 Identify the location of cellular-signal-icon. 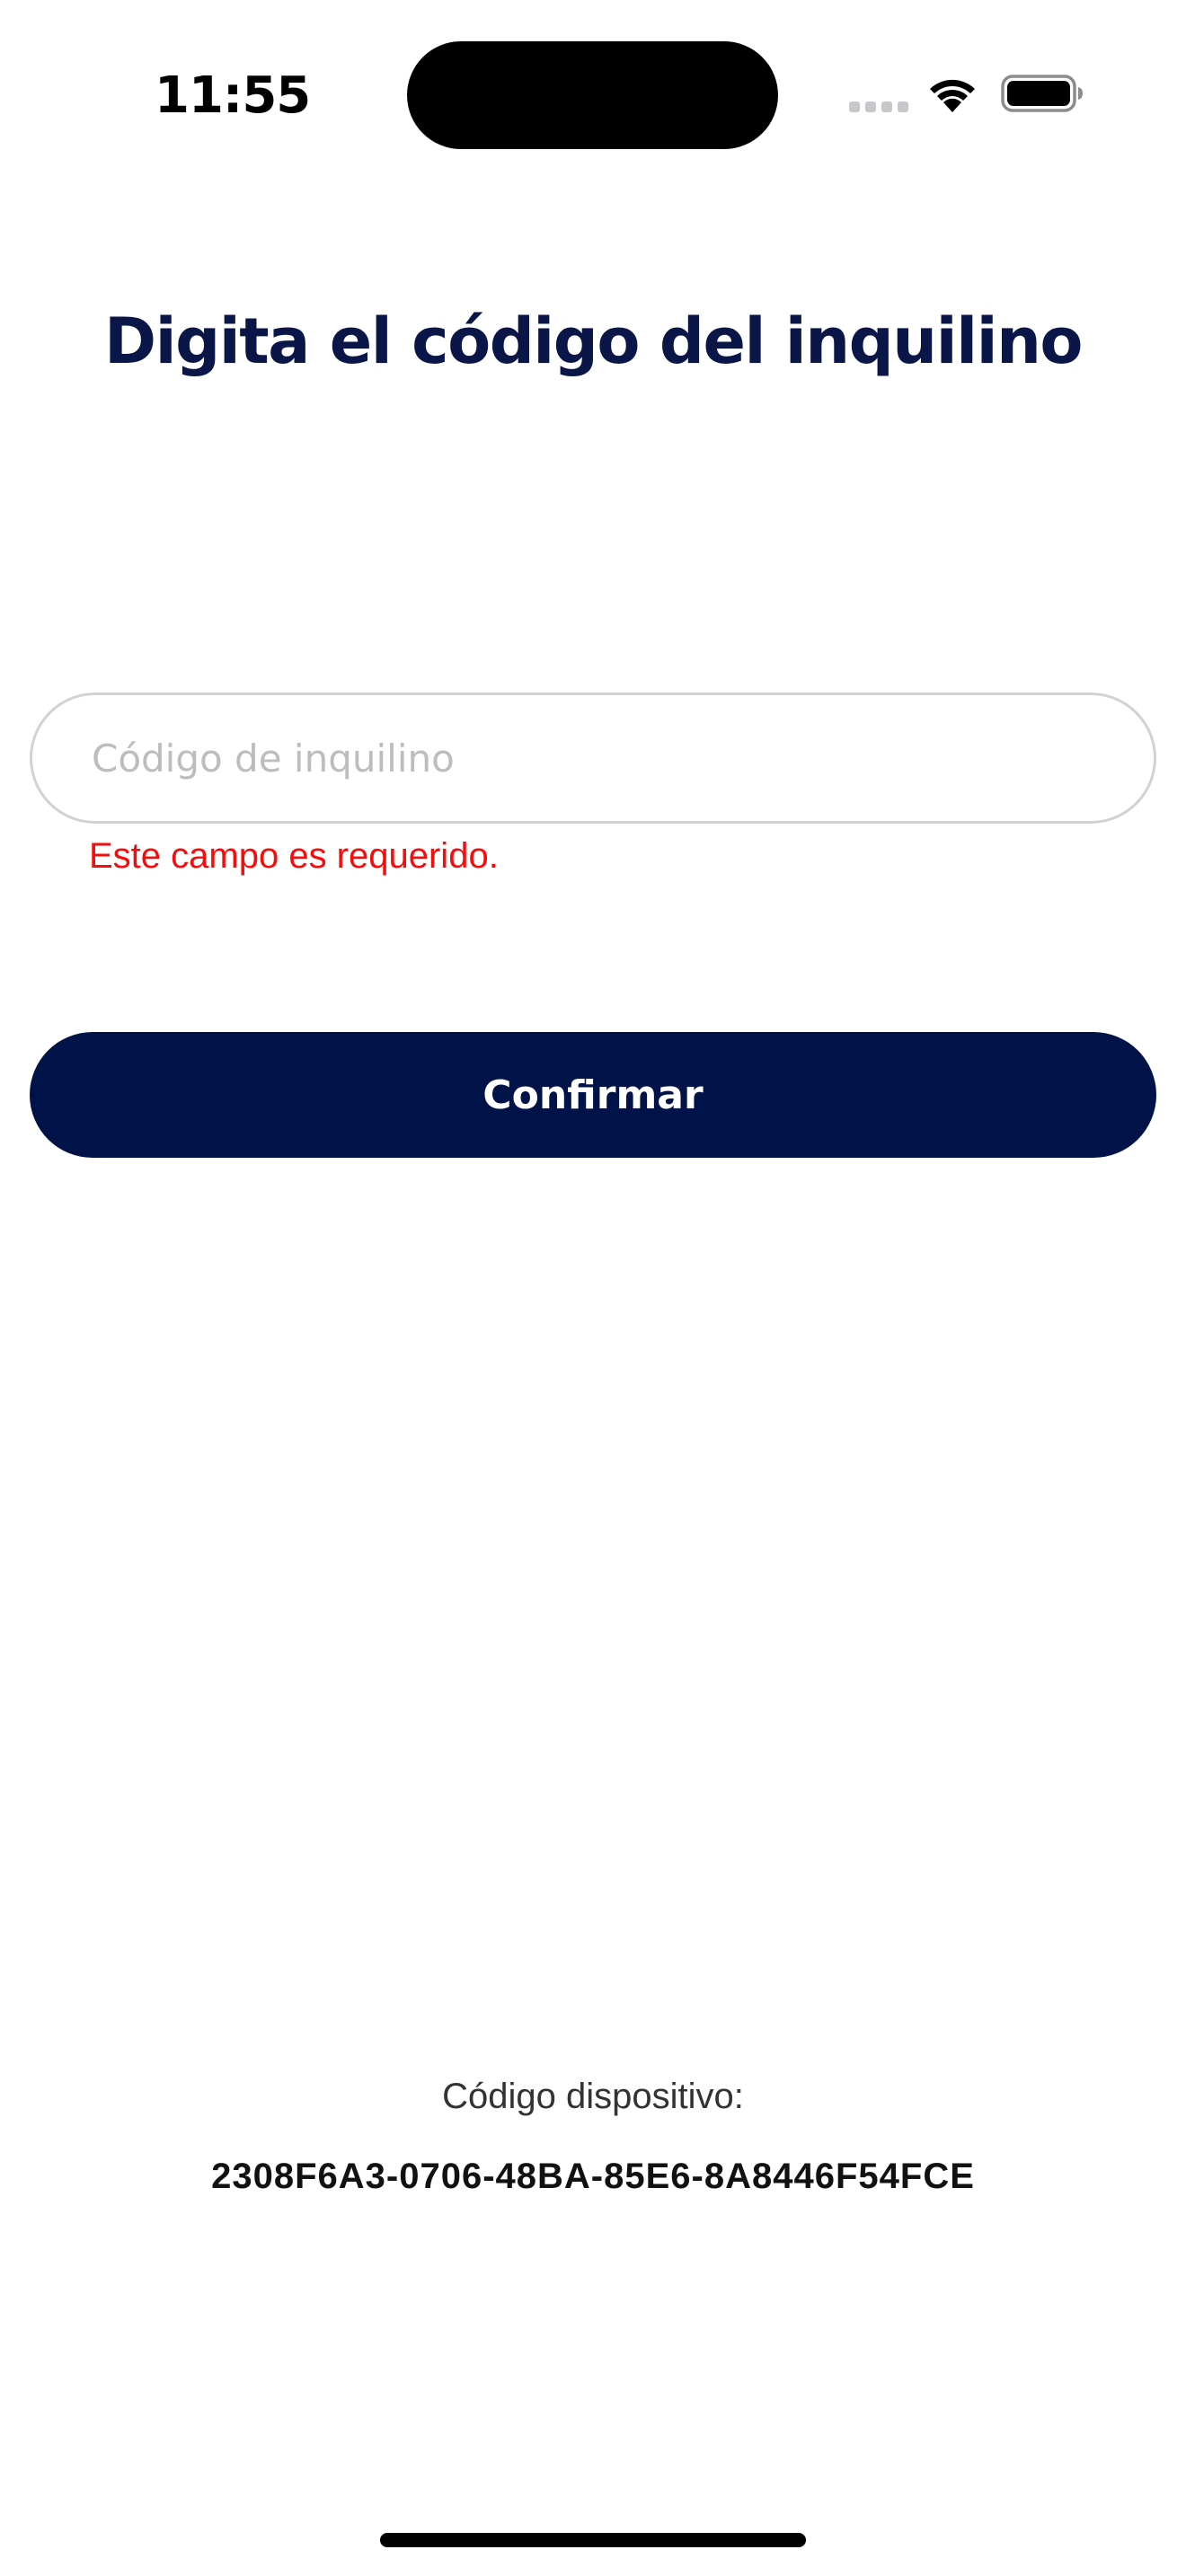
(878, 106).